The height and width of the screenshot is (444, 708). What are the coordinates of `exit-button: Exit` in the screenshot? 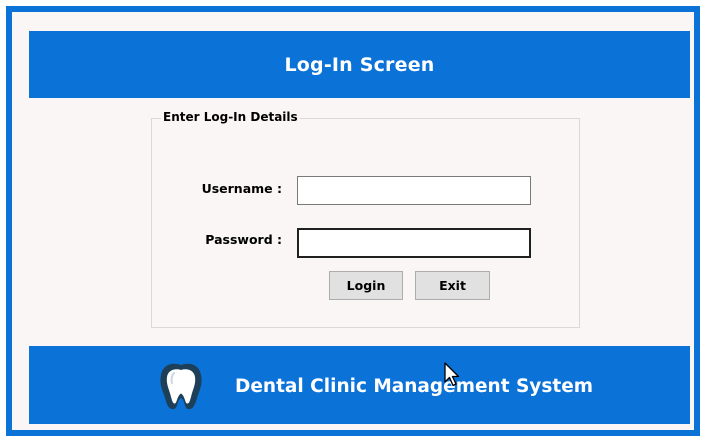 It's located at (452, 285).